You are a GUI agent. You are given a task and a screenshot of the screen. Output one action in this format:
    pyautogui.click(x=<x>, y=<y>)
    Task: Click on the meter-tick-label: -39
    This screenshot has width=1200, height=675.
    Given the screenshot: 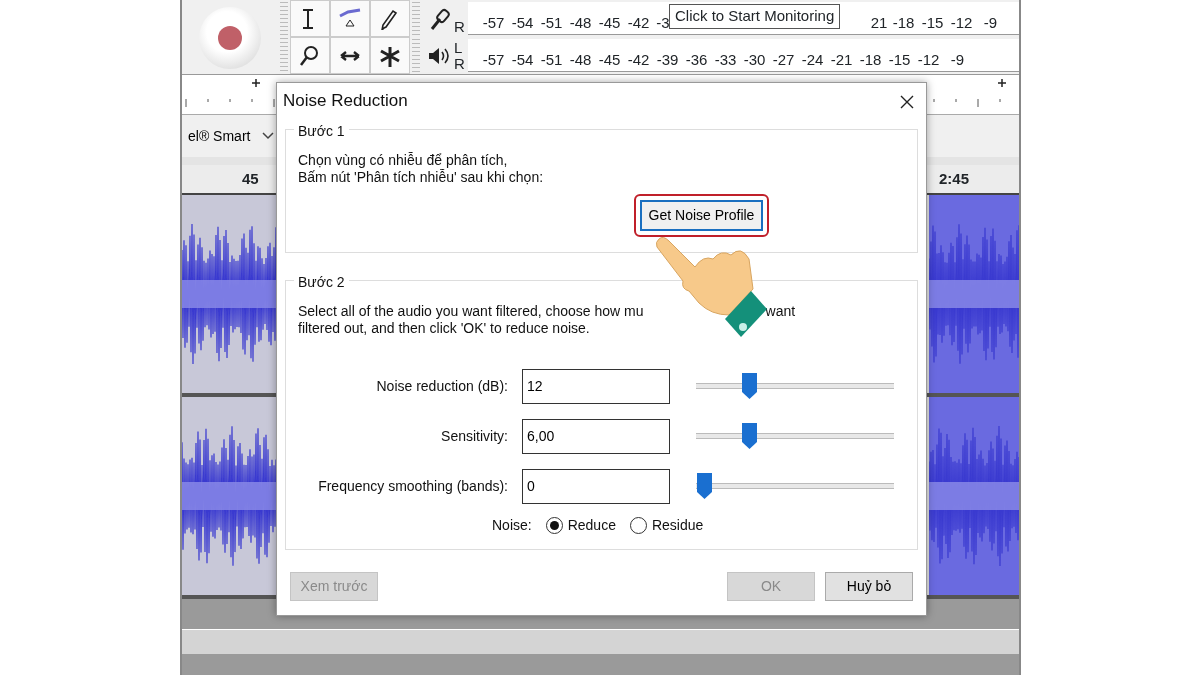 What is the action you would take?
    pyautogui.click(x=667, y=59)
    